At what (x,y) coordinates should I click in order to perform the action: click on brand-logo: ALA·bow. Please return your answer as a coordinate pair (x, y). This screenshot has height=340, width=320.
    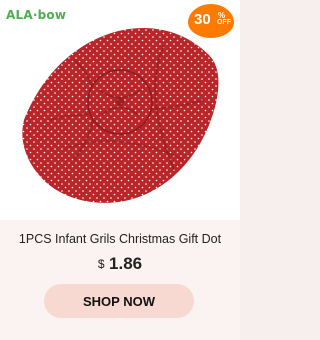
    Looking at the image, I should click on (36, 15).